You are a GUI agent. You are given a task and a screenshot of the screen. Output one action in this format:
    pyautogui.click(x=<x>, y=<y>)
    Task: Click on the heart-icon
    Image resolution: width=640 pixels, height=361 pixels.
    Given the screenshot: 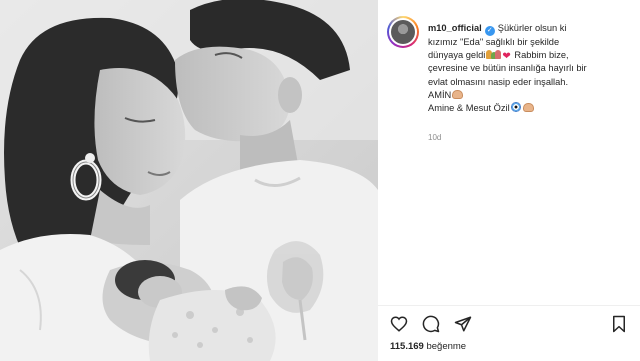 What is the action you would take?
    pyautogui.click(x=399, y=324)
    